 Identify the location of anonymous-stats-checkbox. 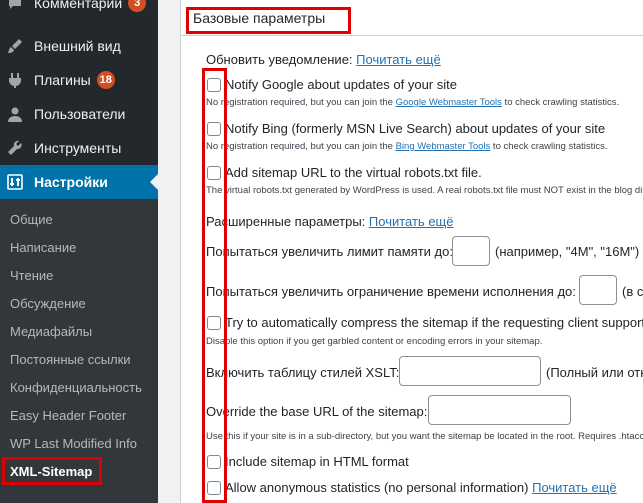
(214, 488).